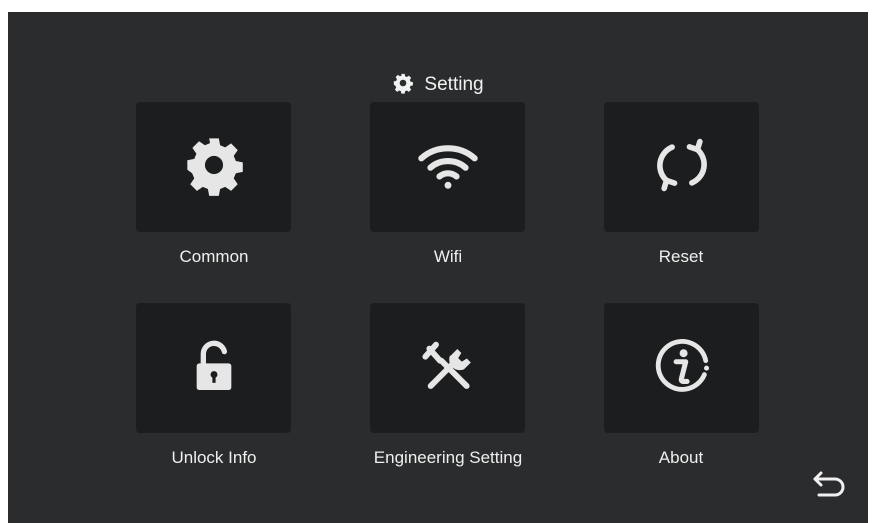 The width and height of the screenshot is (876, 523). I want to click on wifi-icon, so click(448, 167).